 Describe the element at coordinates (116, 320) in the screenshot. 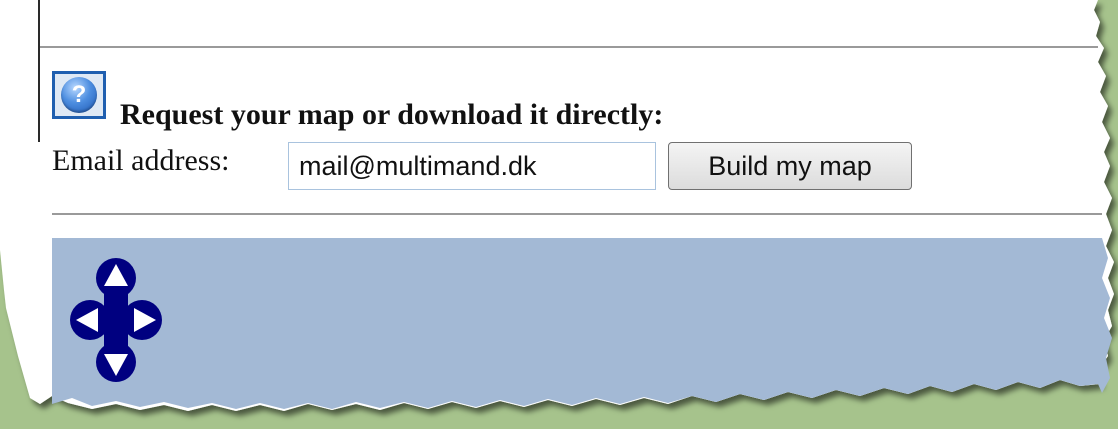

I see `map-pan-control` at that location.